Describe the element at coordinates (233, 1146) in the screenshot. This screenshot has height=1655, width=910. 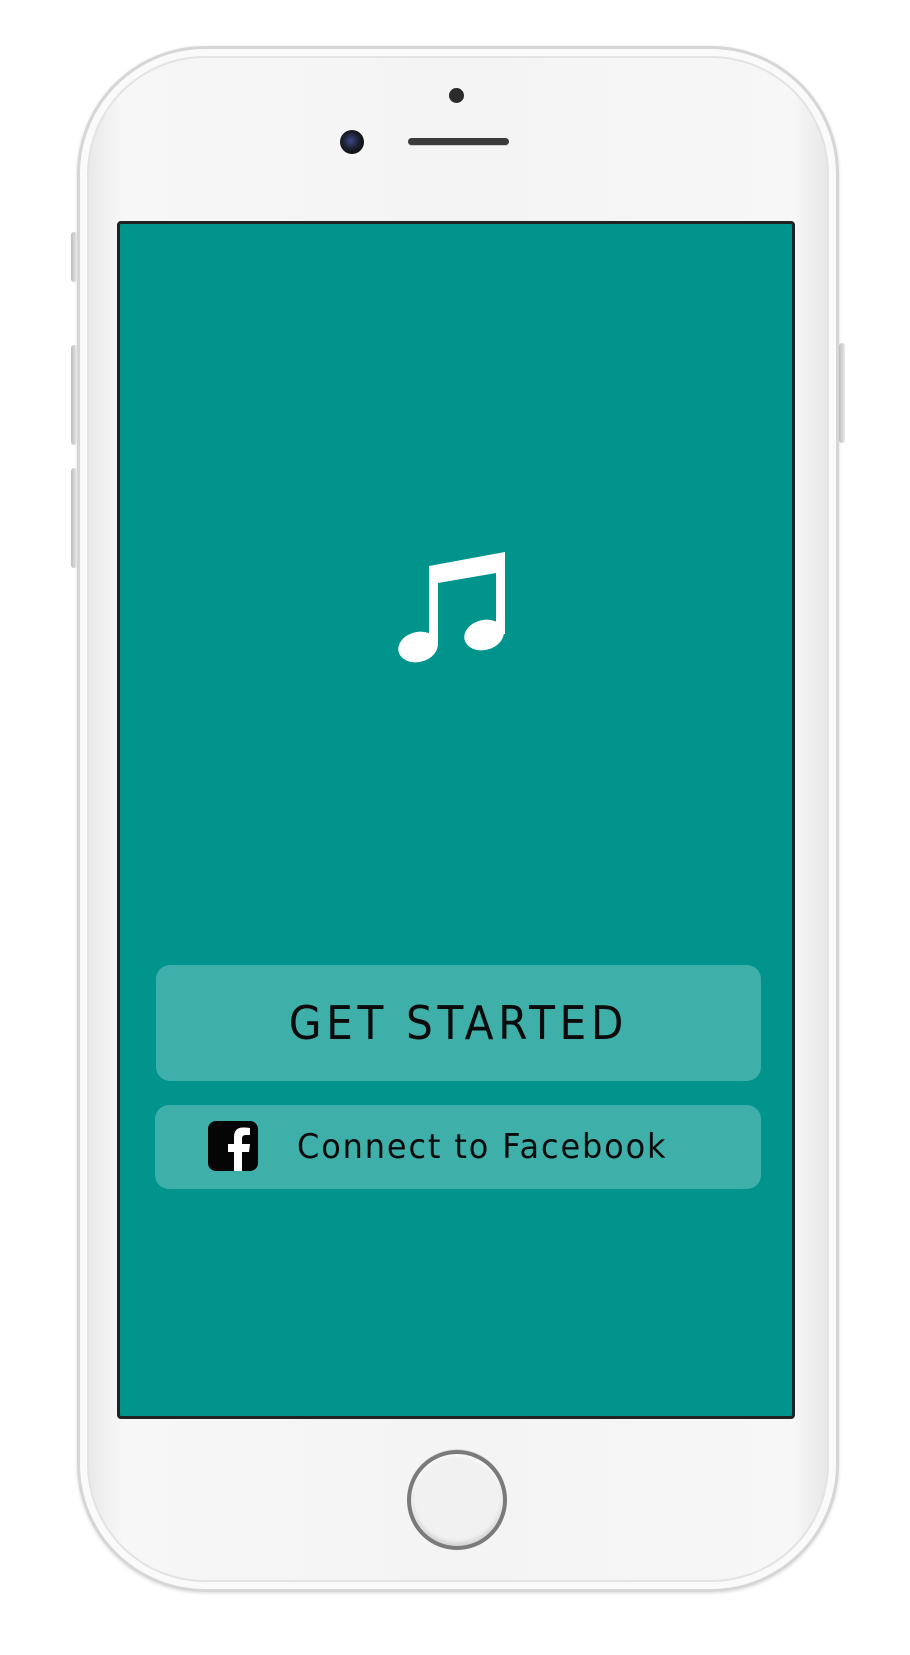
I see `facebook-icon` at that location.